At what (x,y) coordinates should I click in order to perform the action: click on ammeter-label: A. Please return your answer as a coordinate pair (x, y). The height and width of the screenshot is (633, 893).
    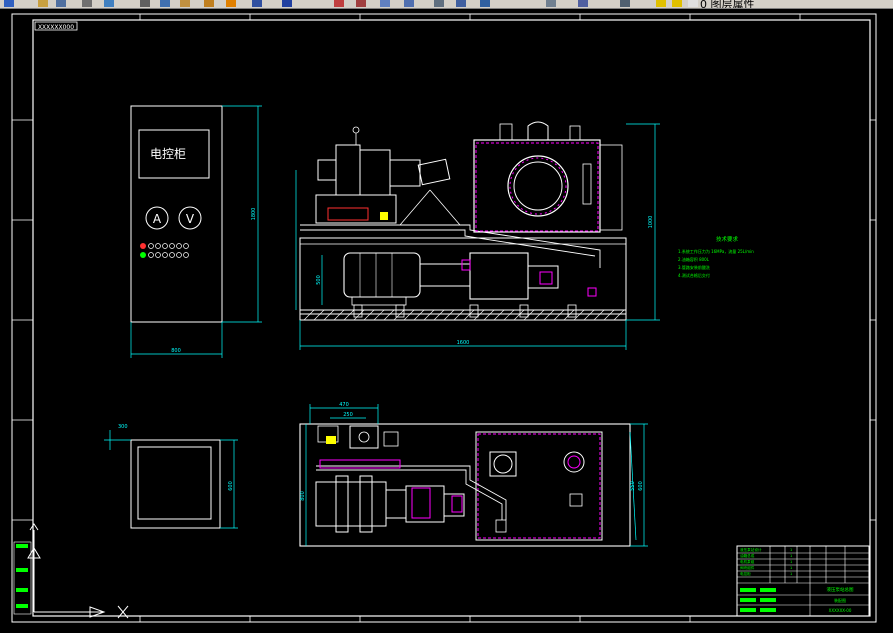
    Looking at the image, I should click on (157, 219).